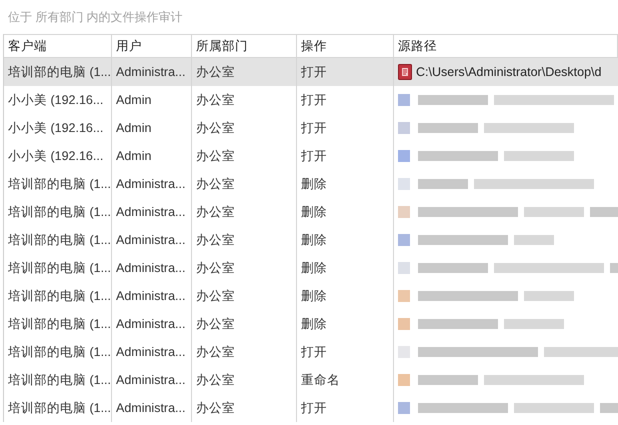 The image size is (618, 425). What do you see at coordinates (405, 72) in the screenshot?
I see `file-icon` at bounding box center [405, 72].